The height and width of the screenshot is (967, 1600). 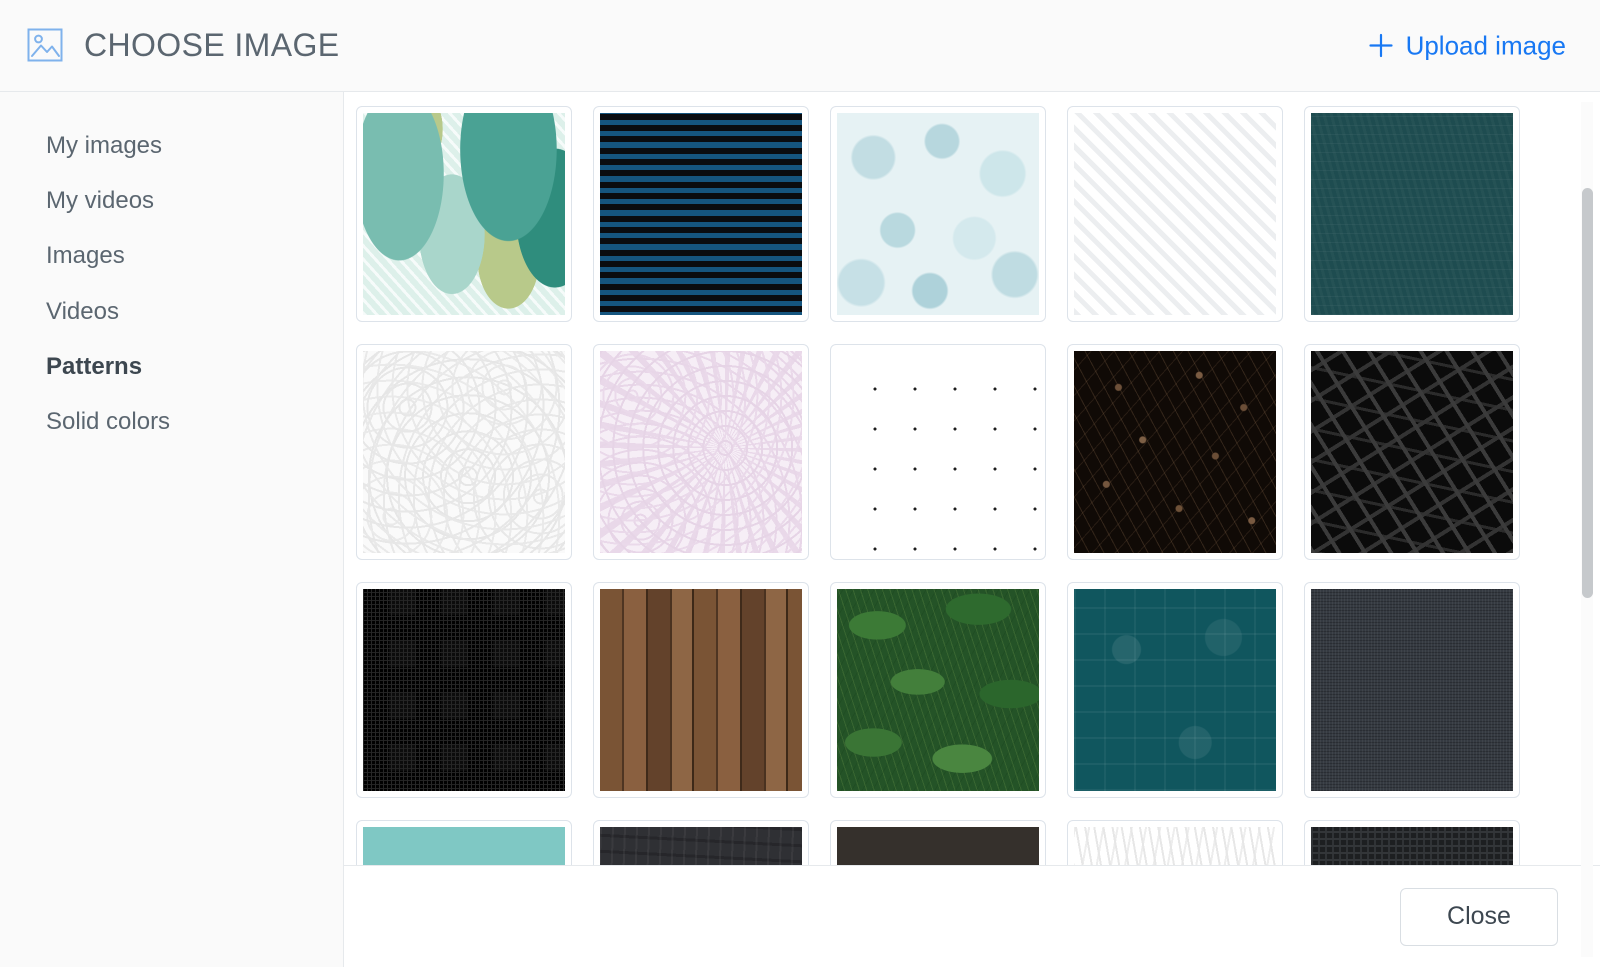 I want to click on black-basket-weave-pattern, so click(x=464, y=690).